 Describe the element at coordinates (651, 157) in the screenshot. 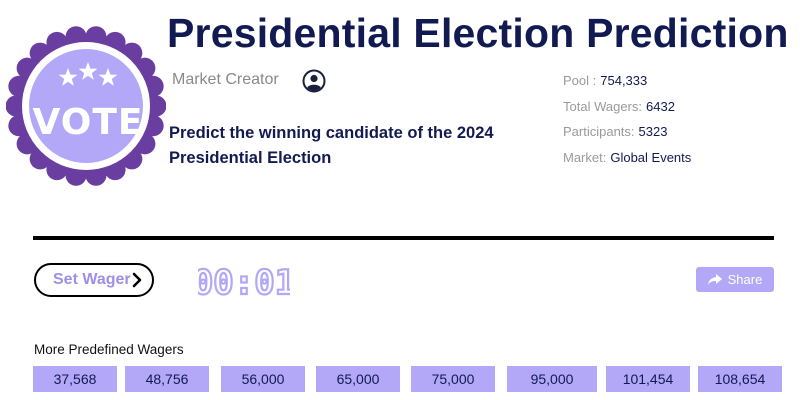

I see `stat-market-value: Global Events` at that location.